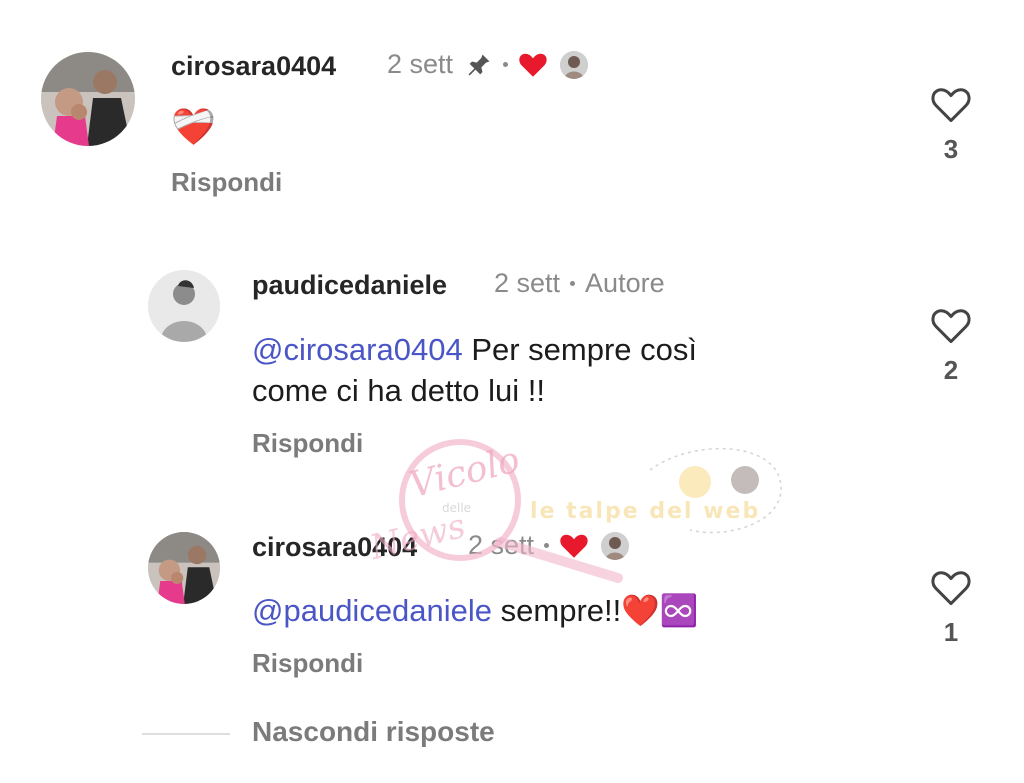 Image resolution: width=1024 pixels, height=783 pixels. Describe the element at coordinates (398, 390) in the screenshot. I see `comment-text: come ci ha detto lui !!` at that location.